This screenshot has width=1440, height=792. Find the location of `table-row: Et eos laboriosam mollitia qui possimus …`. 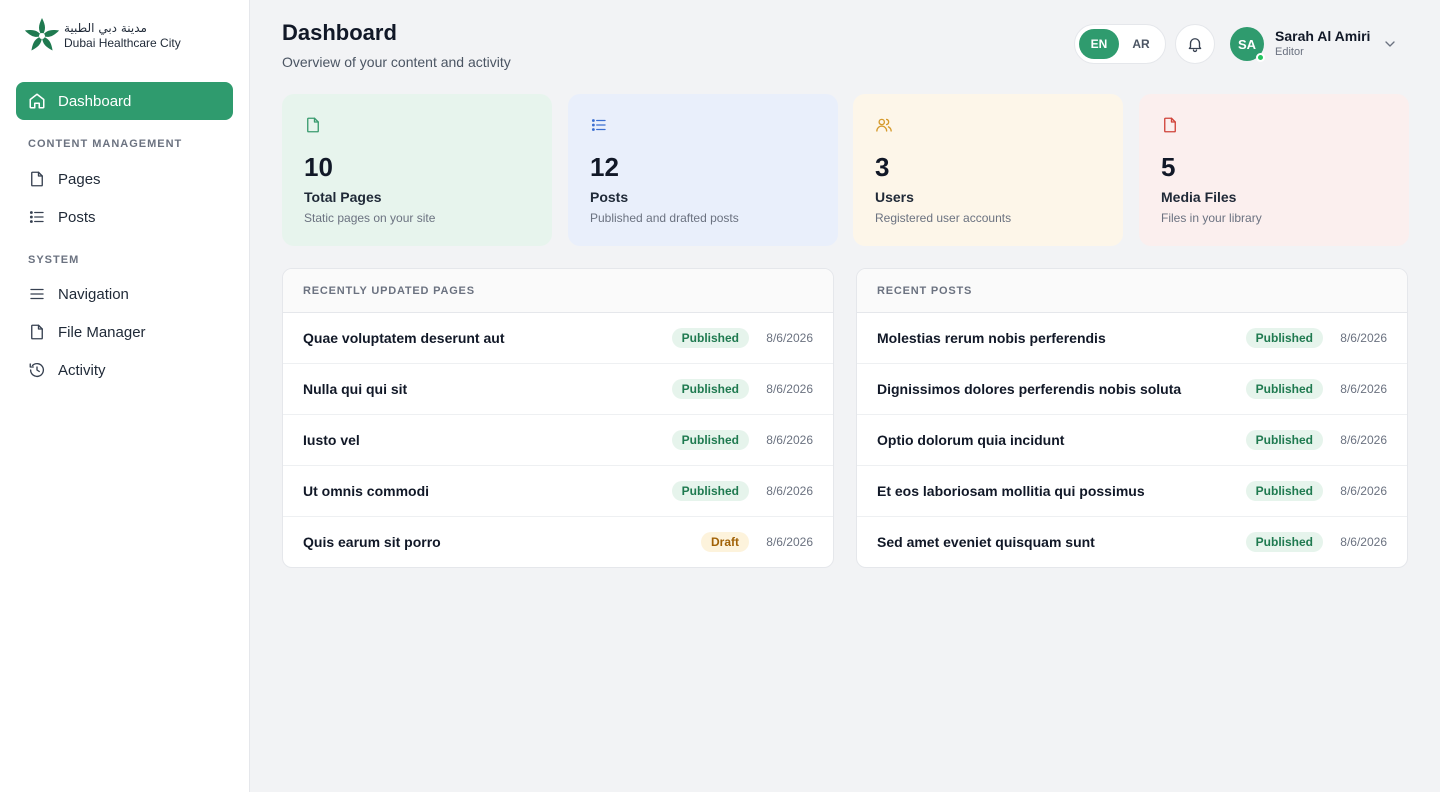

table-row: Et eos laboriosam mollitia qui possimus … is located at coordinates (1132, 491).